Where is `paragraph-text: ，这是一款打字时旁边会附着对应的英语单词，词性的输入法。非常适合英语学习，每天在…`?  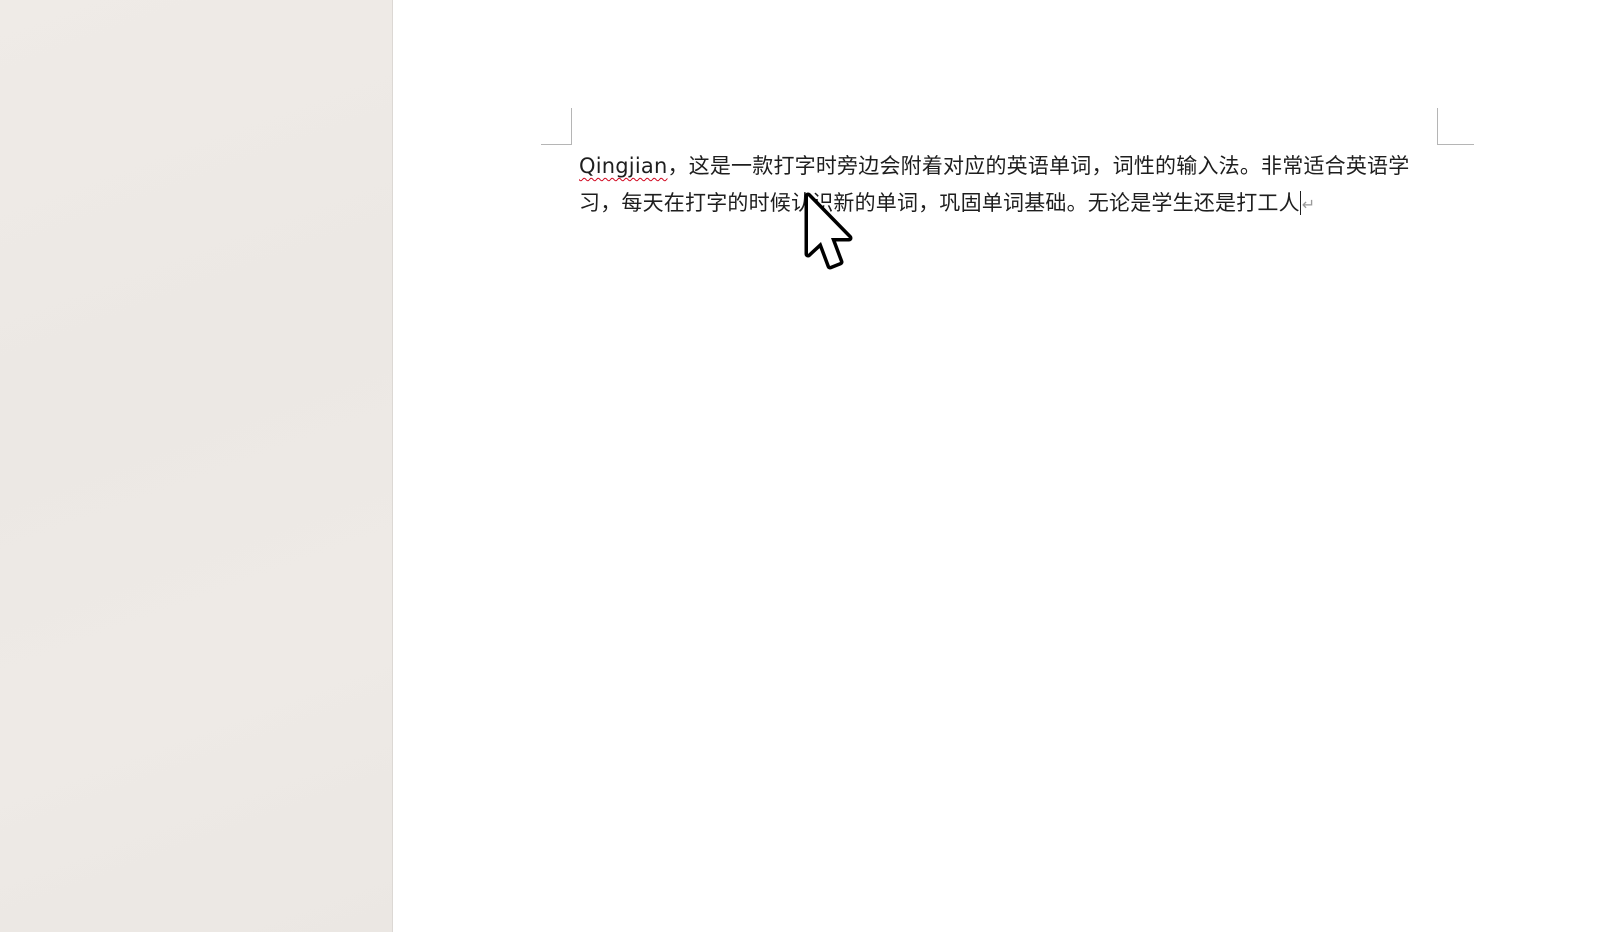
paragraph-text: ，这是一款打字时旁边会附着对应的英语单词，词性的输入法。非常适合英语学习，每天在… is located at coordinates (994, 184).